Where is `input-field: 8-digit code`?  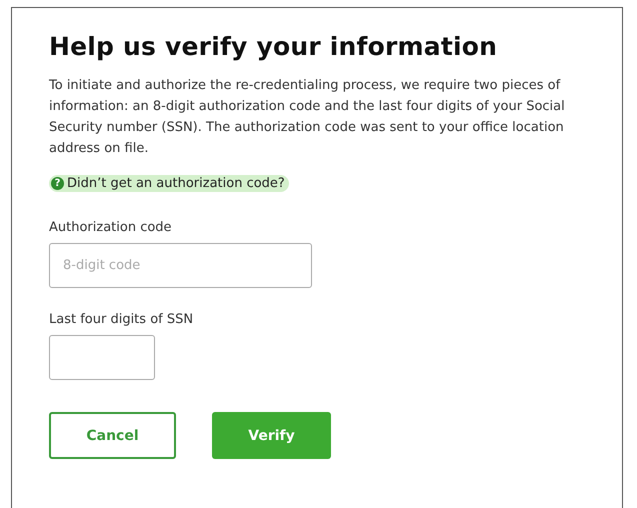
input-field: 8-digit code is located at coordinates (180, 265).